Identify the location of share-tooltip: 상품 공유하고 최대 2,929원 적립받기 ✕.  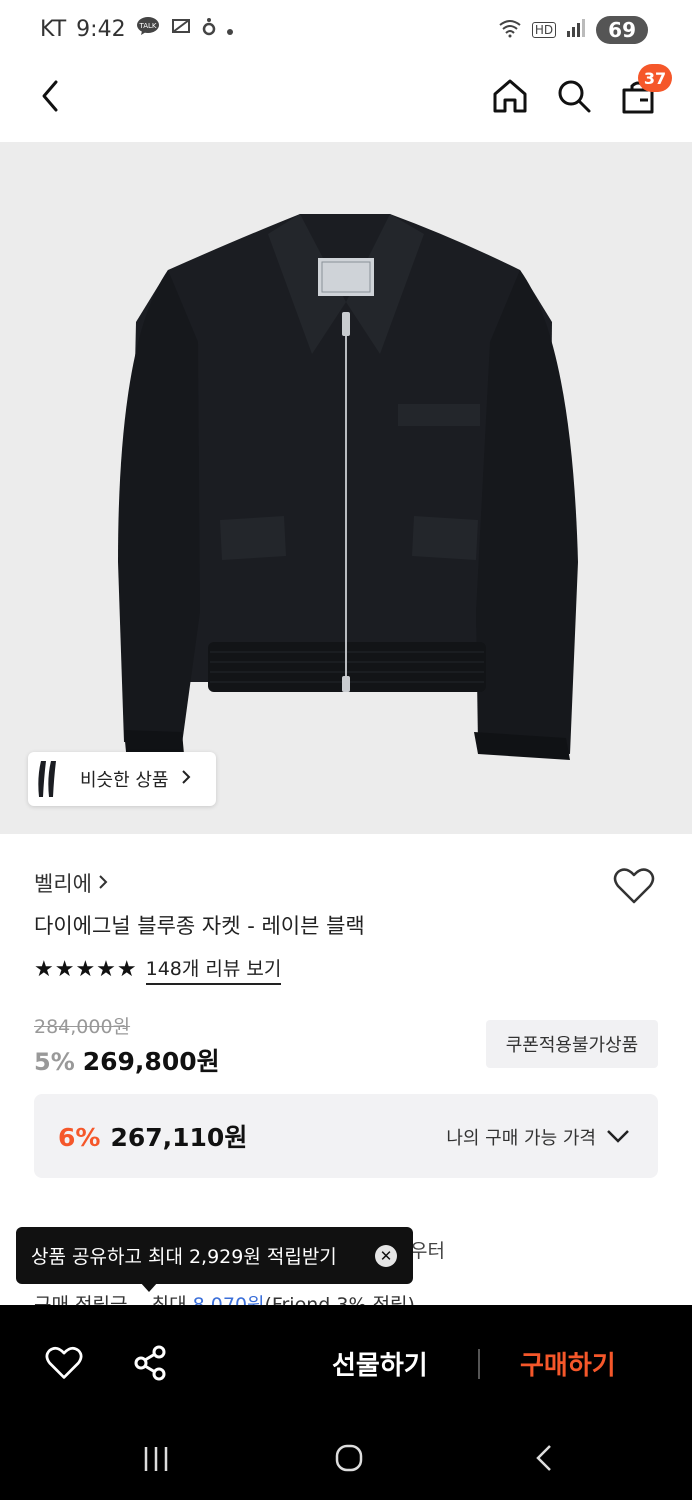
(214, 1255).